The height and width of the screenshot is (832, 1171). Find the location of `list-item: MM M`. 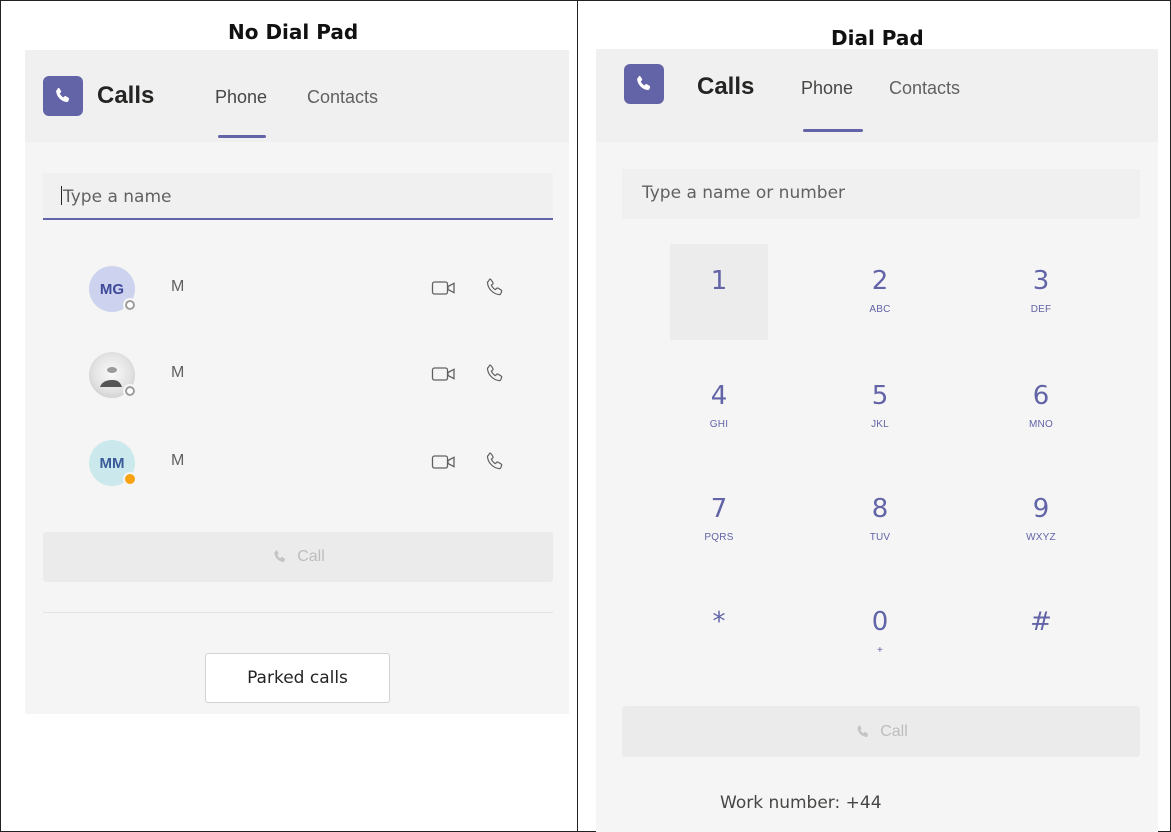

list-item: MM M is located at coordinates (309, 470).